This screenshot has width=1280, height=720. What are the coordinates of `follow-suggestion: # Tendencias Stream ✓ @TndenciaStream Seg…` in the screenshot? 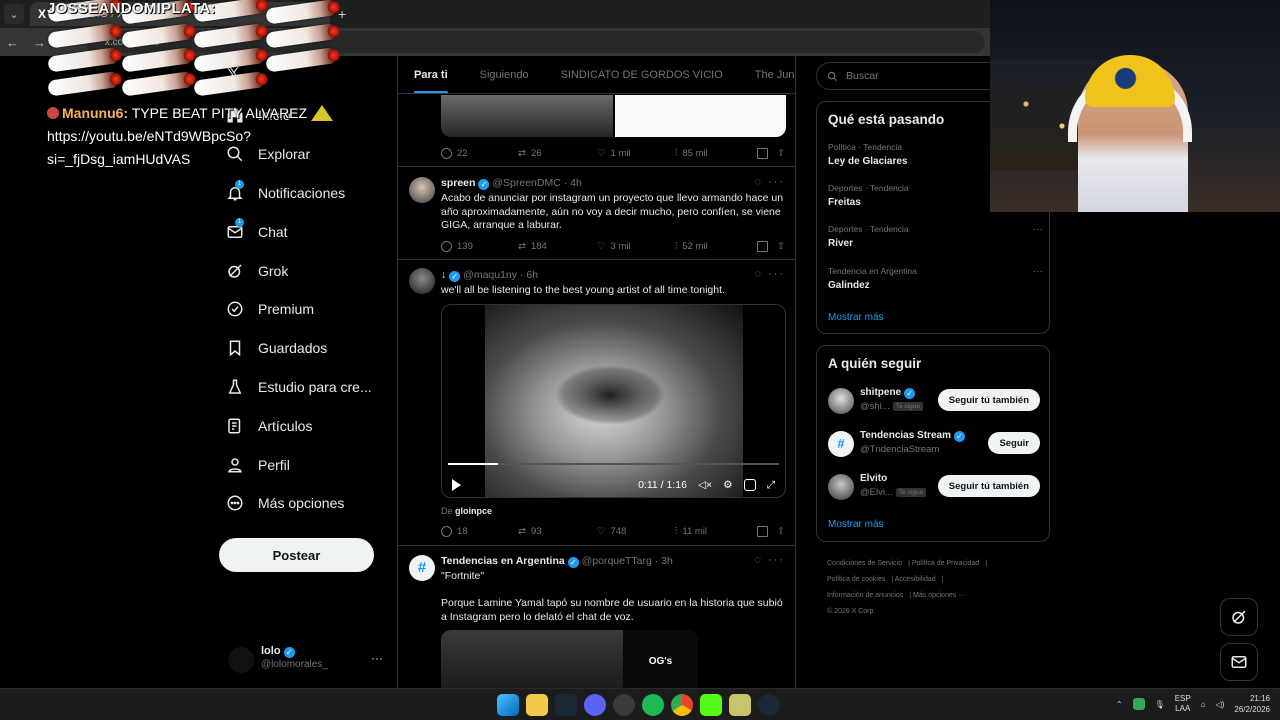 It's located at (934, 445).